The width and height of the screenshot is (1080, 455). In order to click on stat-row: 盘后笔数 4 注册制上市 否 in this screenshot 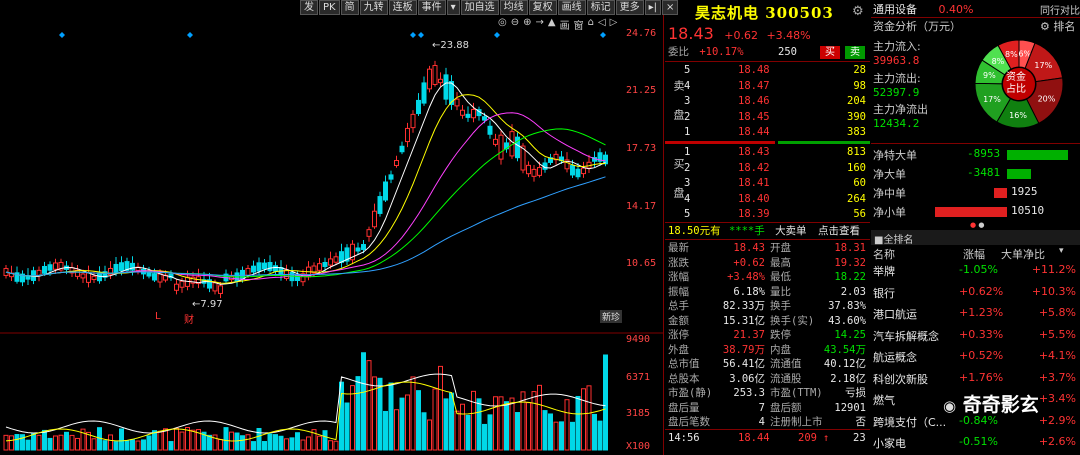, I will do `click(767, 422)`.